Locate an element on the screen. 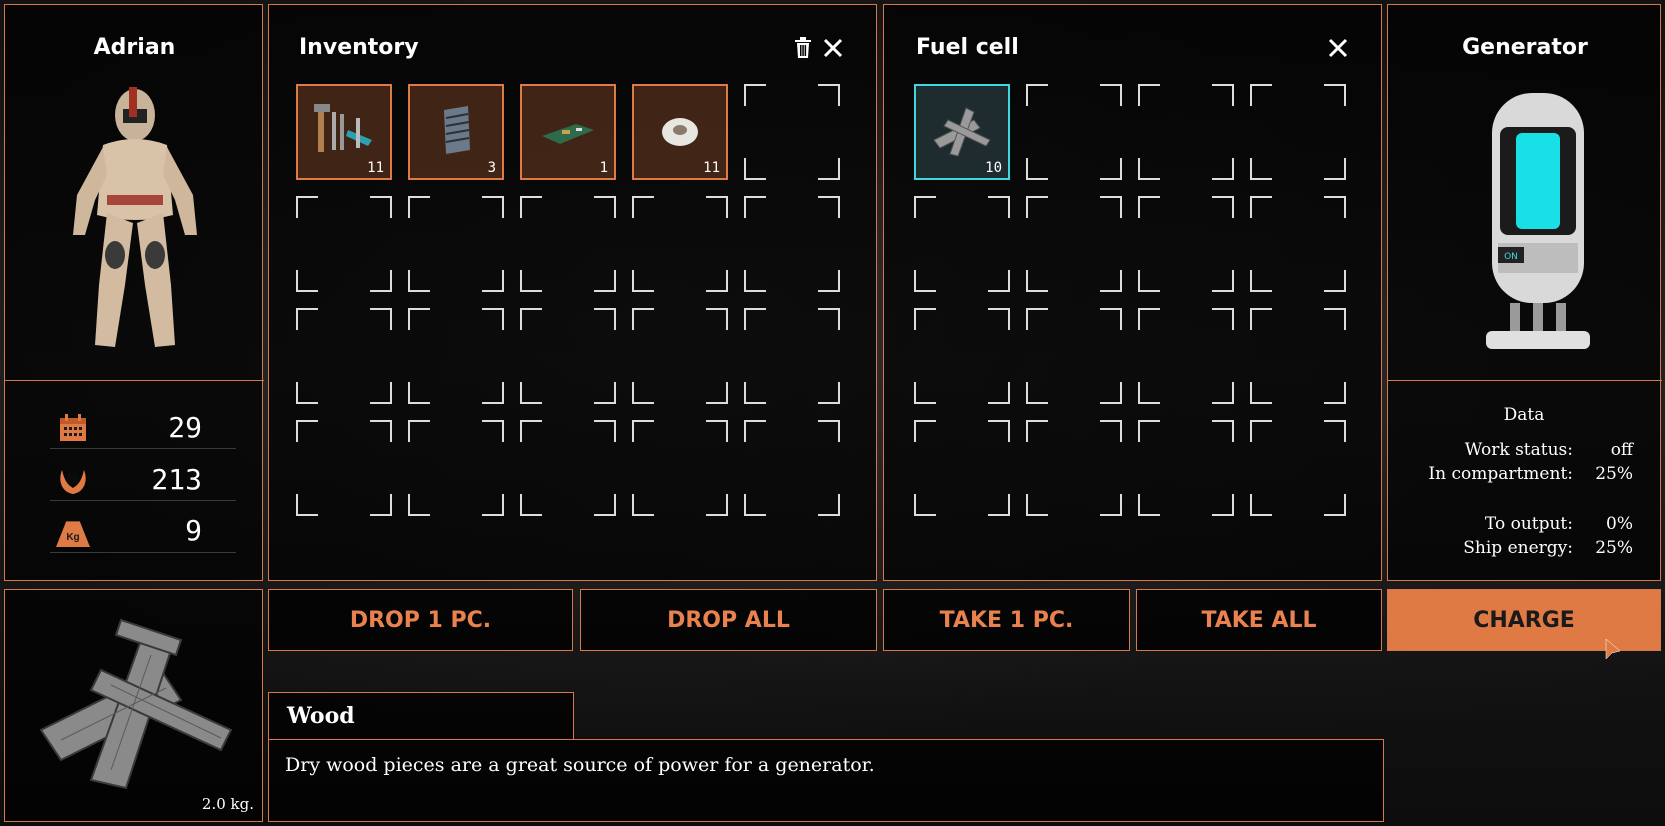  take-all-button: TAKE ALL is located at coordinates (1259, 620).